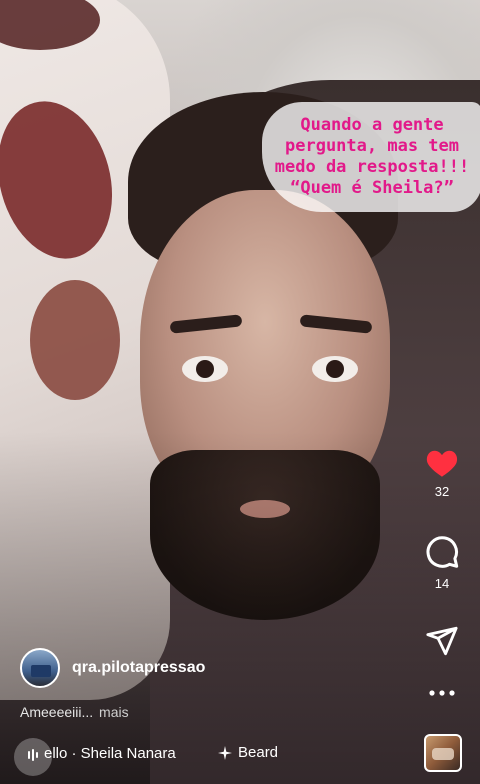 The image size is (480, 784). I want to click on comment-button: 14, so click(441, 562).